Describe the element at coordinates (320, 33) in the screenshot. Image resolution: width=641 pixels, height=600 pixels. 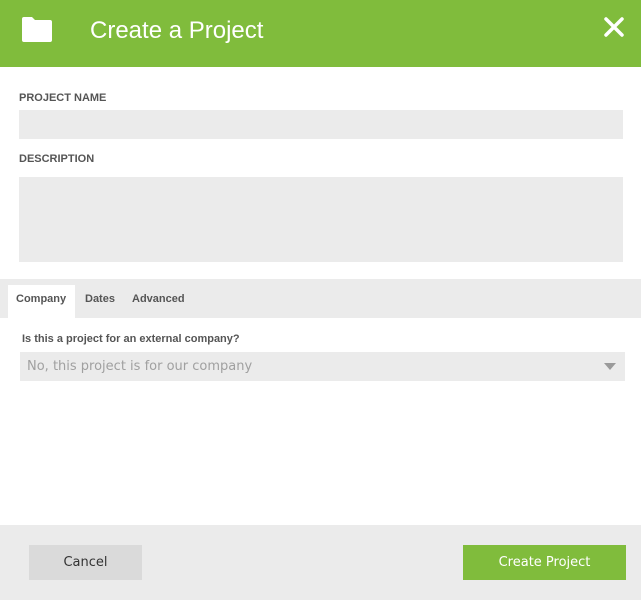
I see `dialog-header: Create a Project` at that location.